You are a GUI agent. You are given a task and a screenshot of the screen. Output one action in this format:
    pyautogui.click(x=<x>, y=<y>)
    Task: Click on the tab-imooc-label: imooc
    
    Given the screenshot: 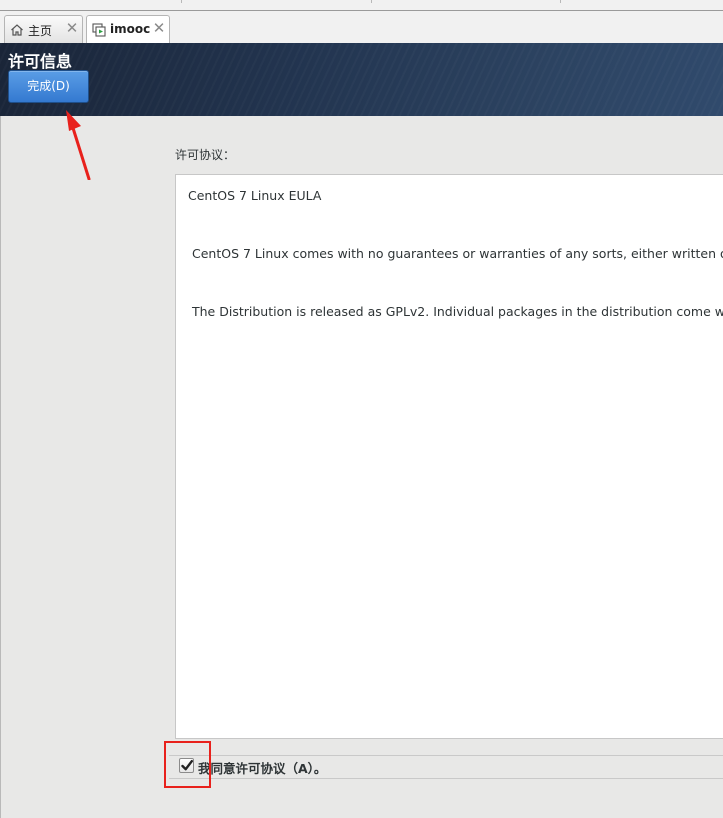 What is the action you would take?
    pyautogui.click(x=130, y=29)
    